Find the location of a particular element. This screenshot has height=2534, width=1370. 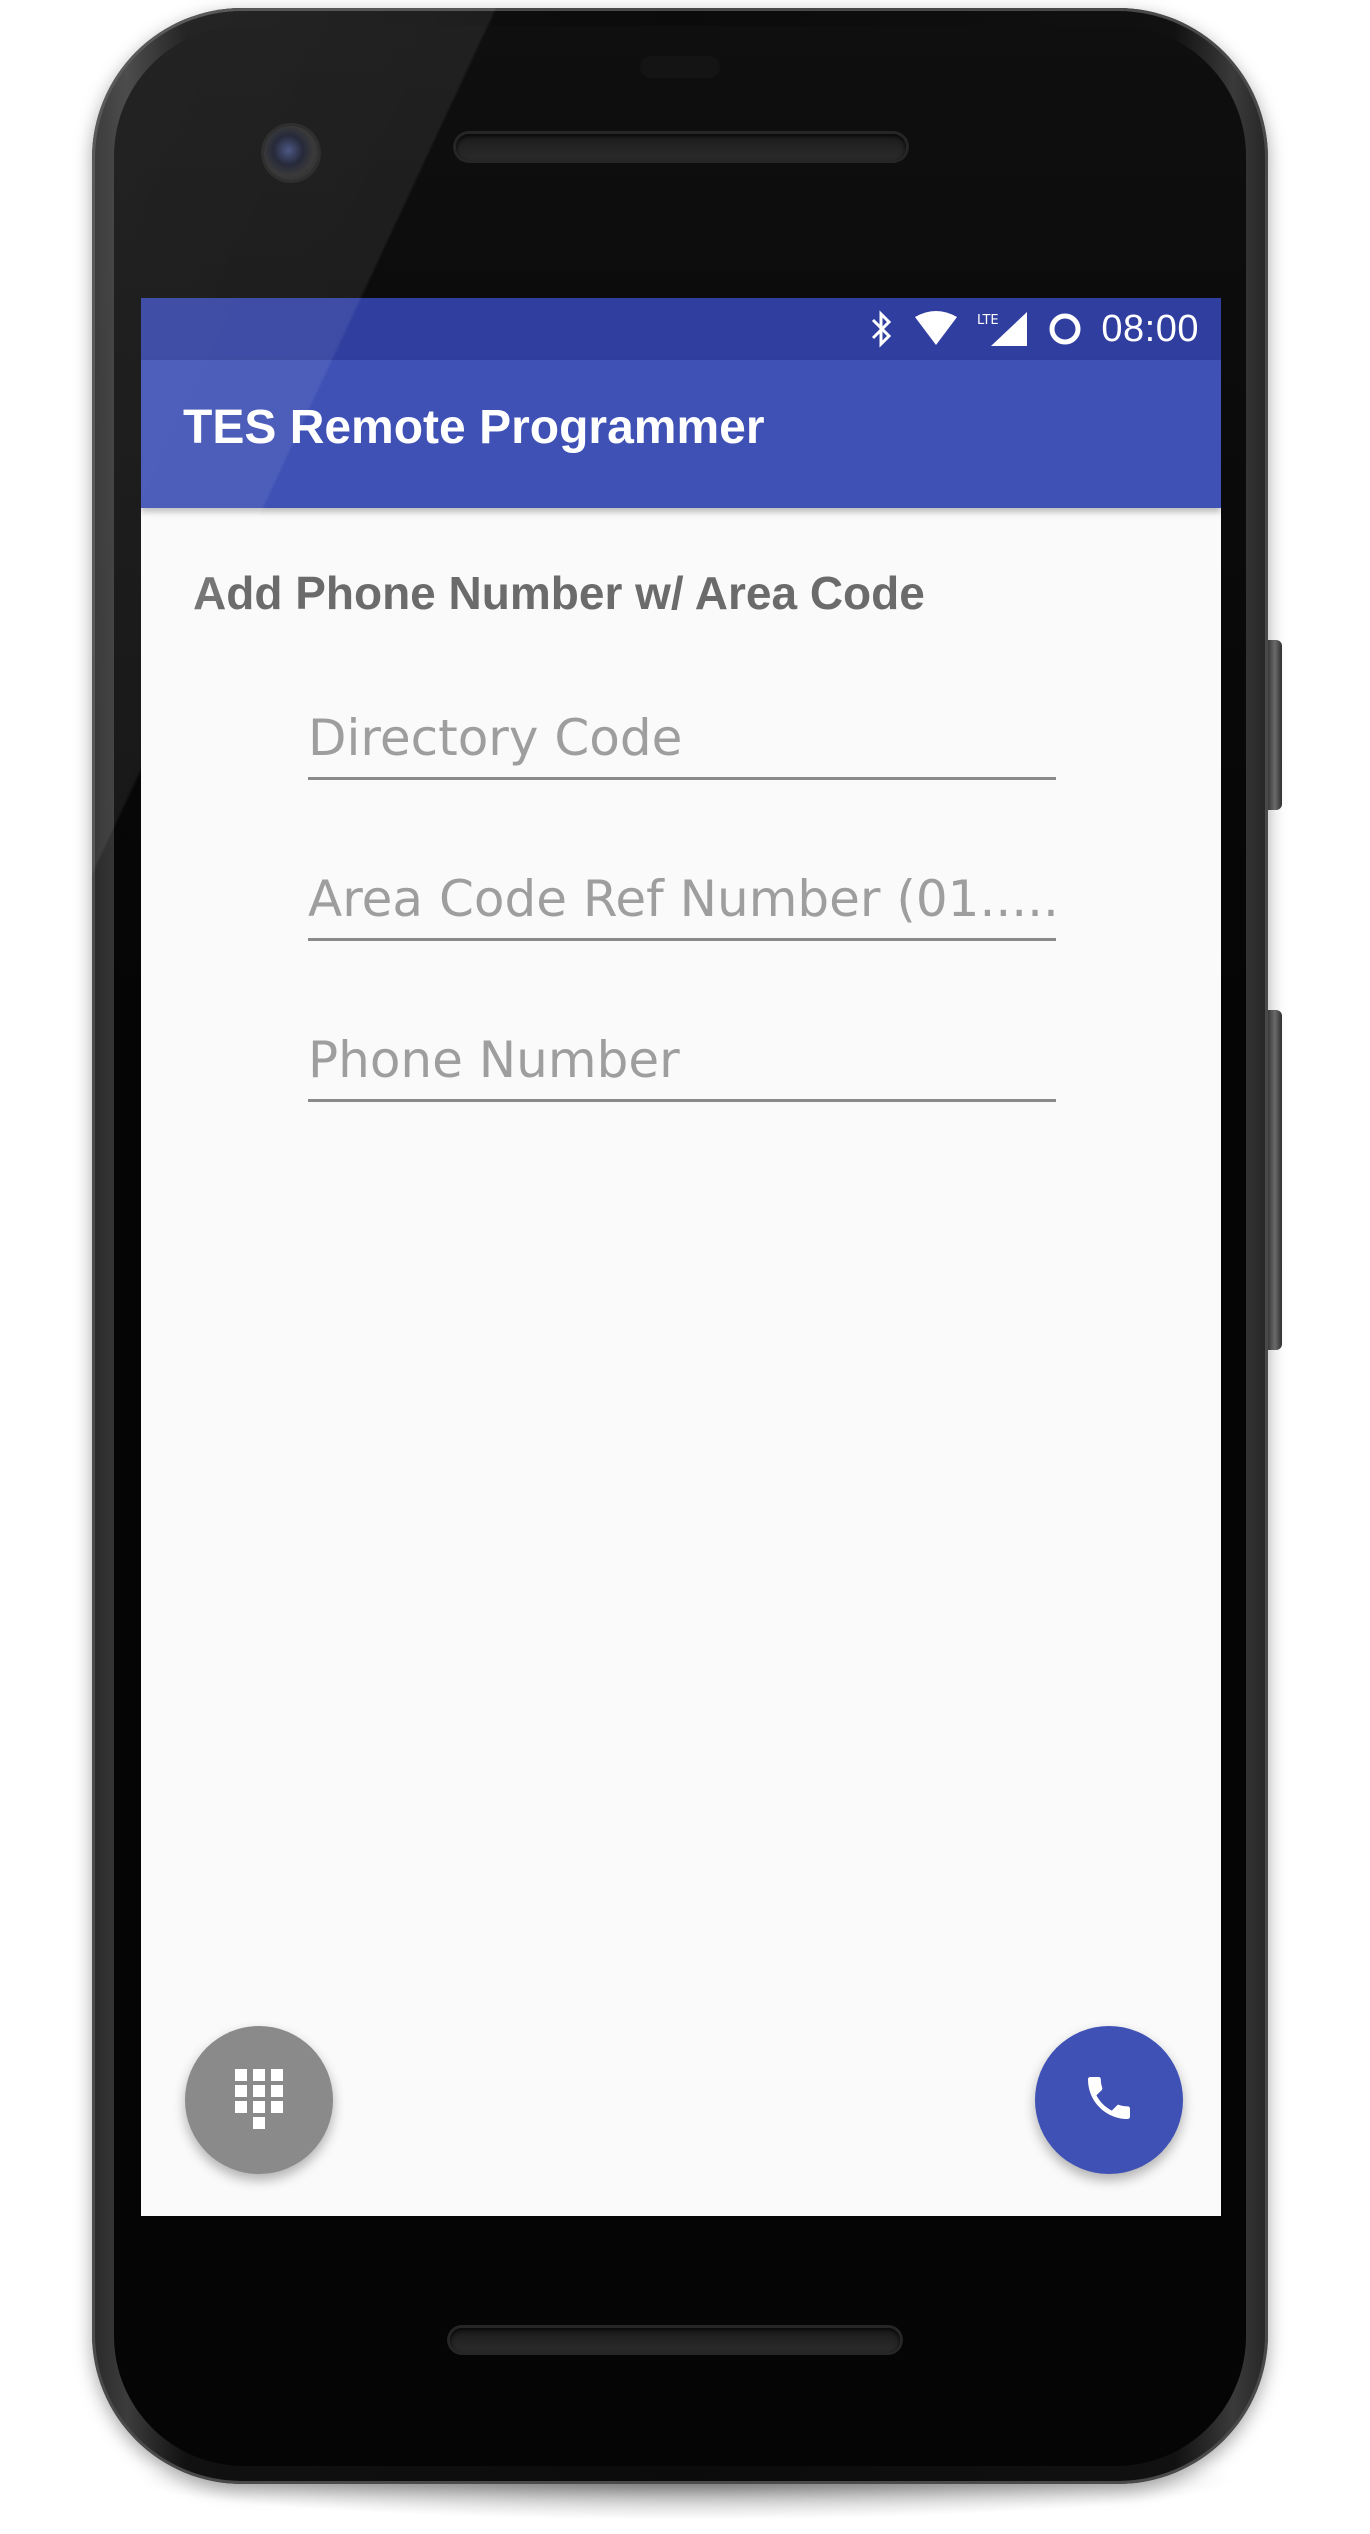

app-title: TES Remote Programmer is located at coordinates (474, 427).